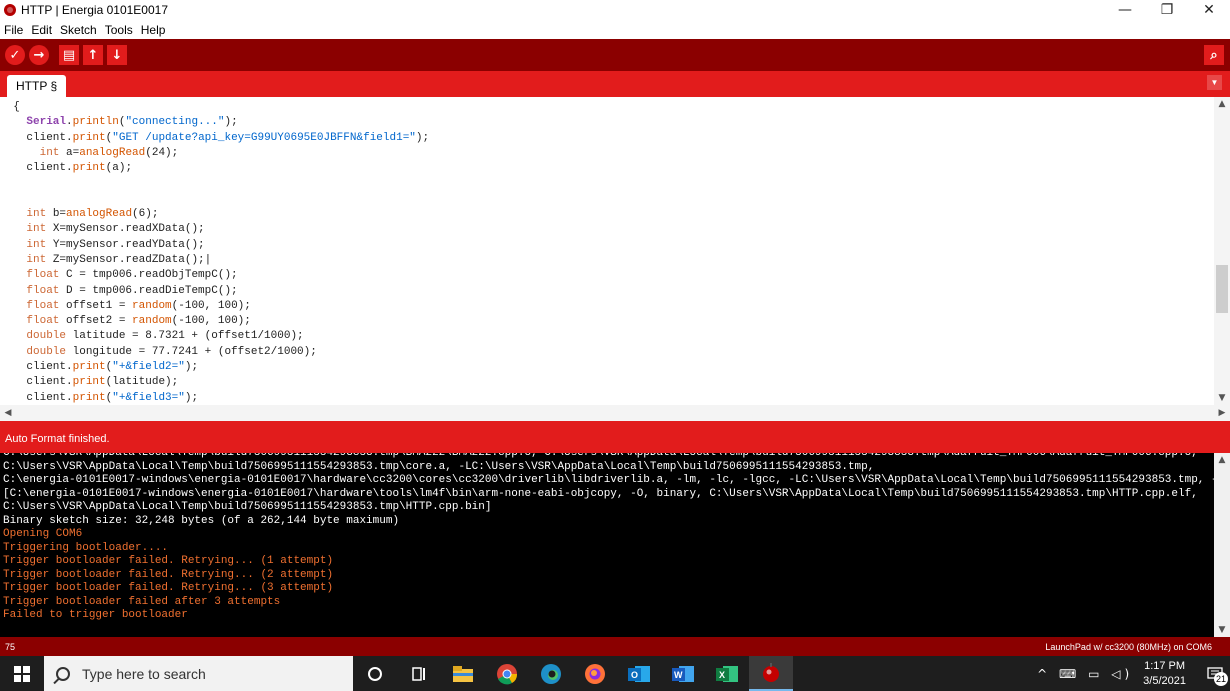 This screenshot has height=691, width=1230. What do you see at coordinates (551, 673) in the screenshot?
I see `edge-icon` at bounding box center [551, 673].